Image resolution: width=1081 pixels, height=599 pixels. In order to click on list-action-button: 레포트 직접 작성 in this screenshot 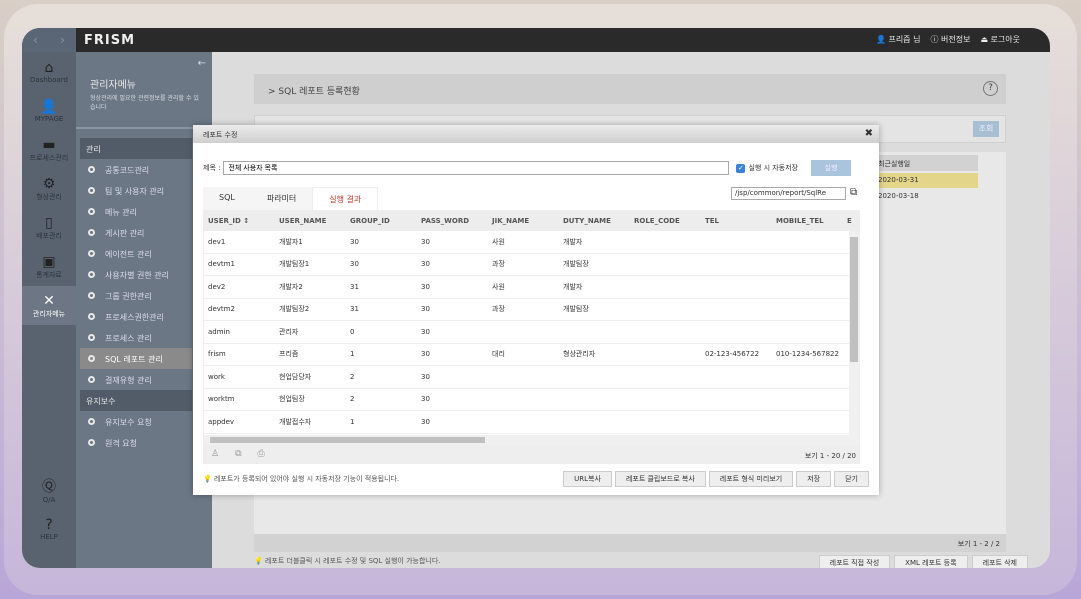, I will do `click(854, 561)`.